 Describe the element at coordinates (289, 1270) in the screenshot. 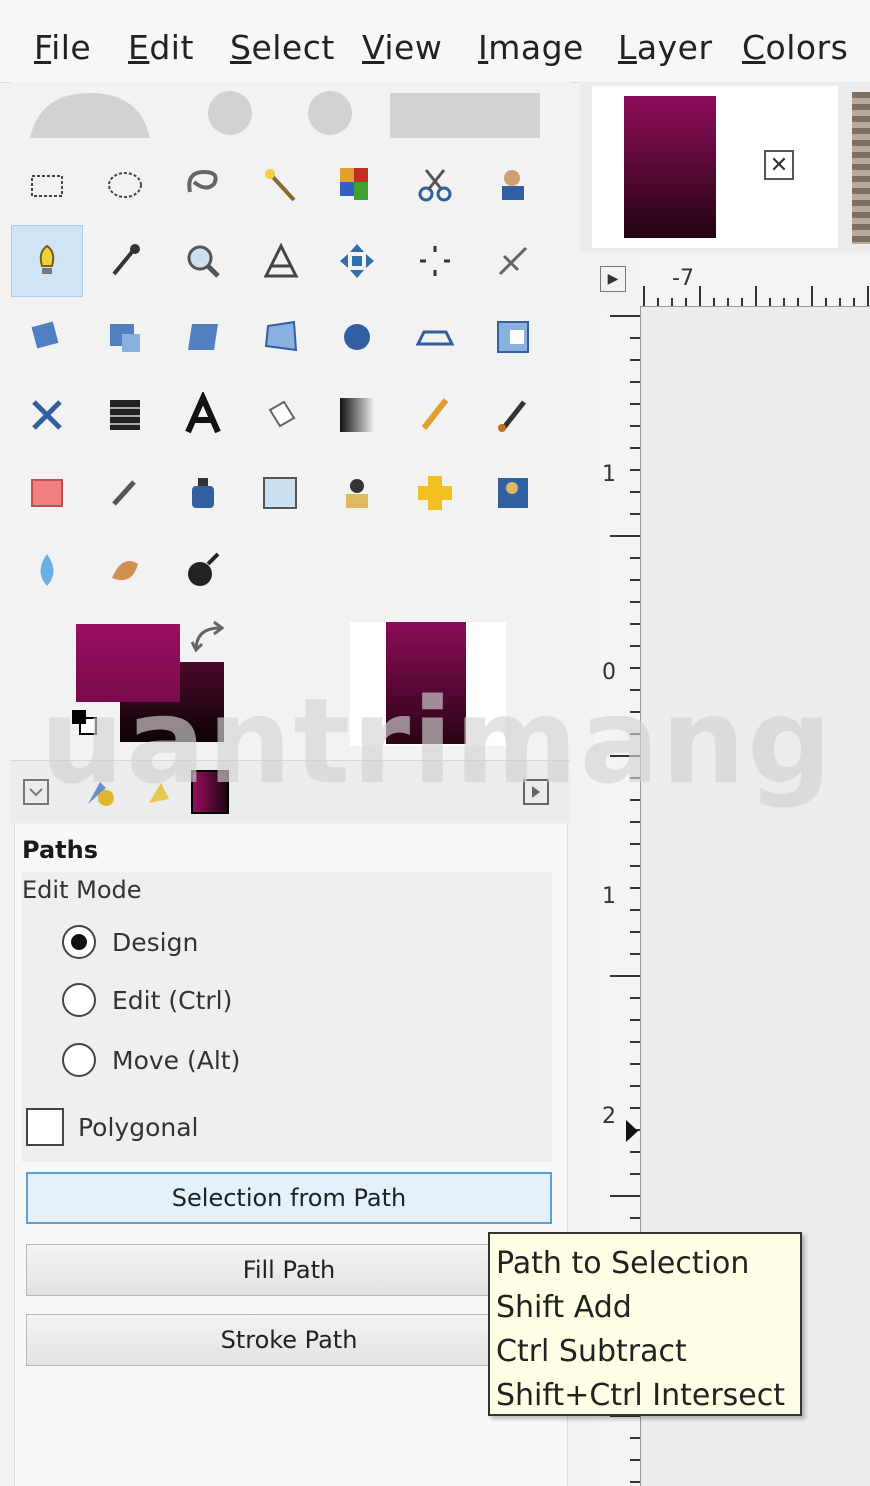

I see `fill-path-button: Fill Path` at that location.